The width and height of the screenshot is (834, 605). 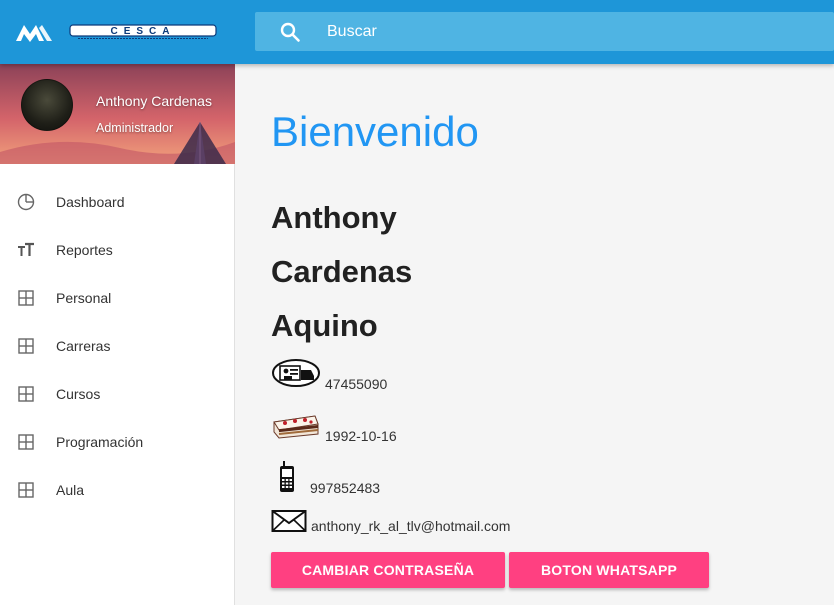 What do you see at coordinates (135, 128) in the screenshot?
I see `profile-role: Administrador` at bounding box center [135, 128].